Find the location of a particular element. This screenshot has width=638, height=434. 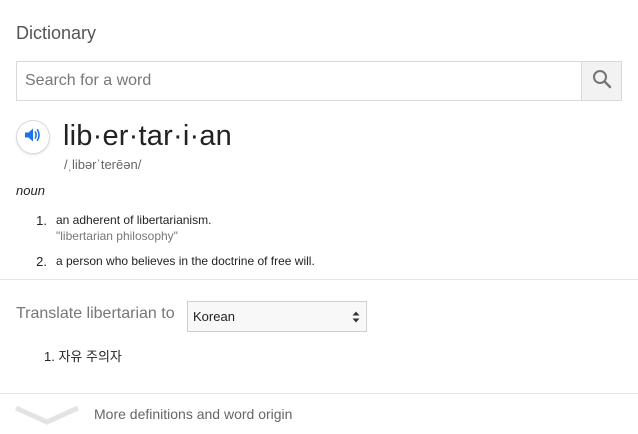

headword: lib·er·tar·i·an is located at coordinates (147, 136).